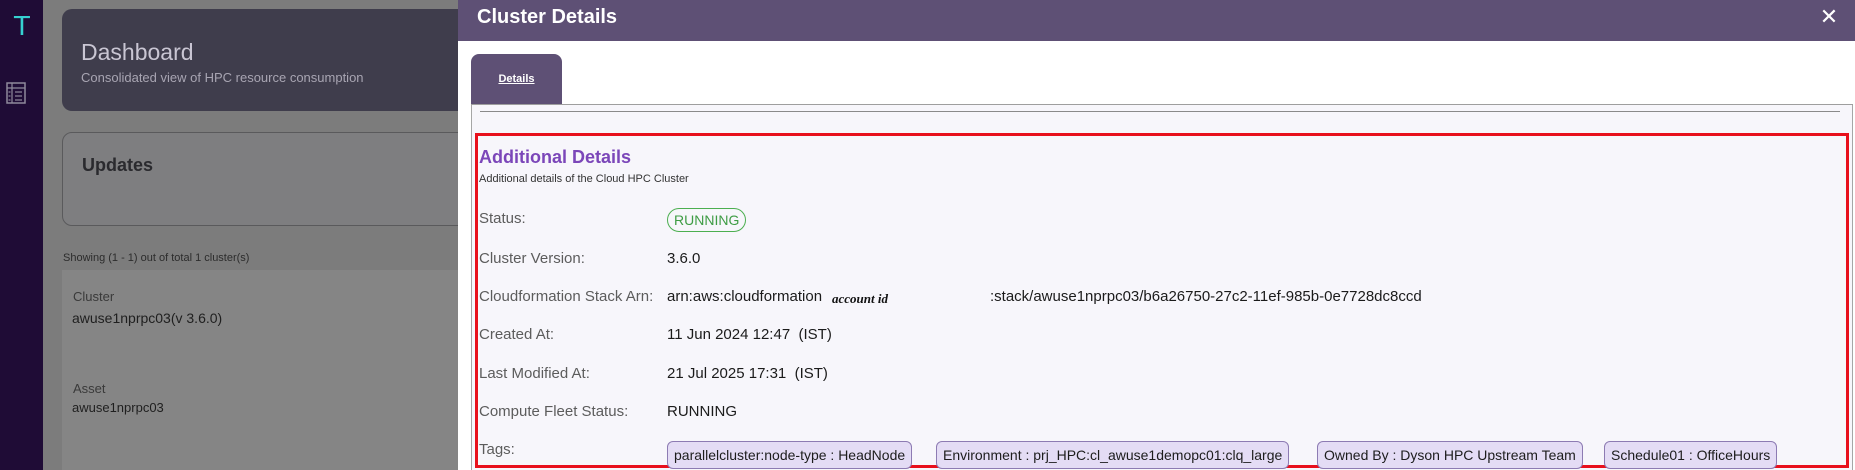  What do you see at coordinates (272, 179) in the screenshot?
I see `updates-card` at bounding box center [272, 179].